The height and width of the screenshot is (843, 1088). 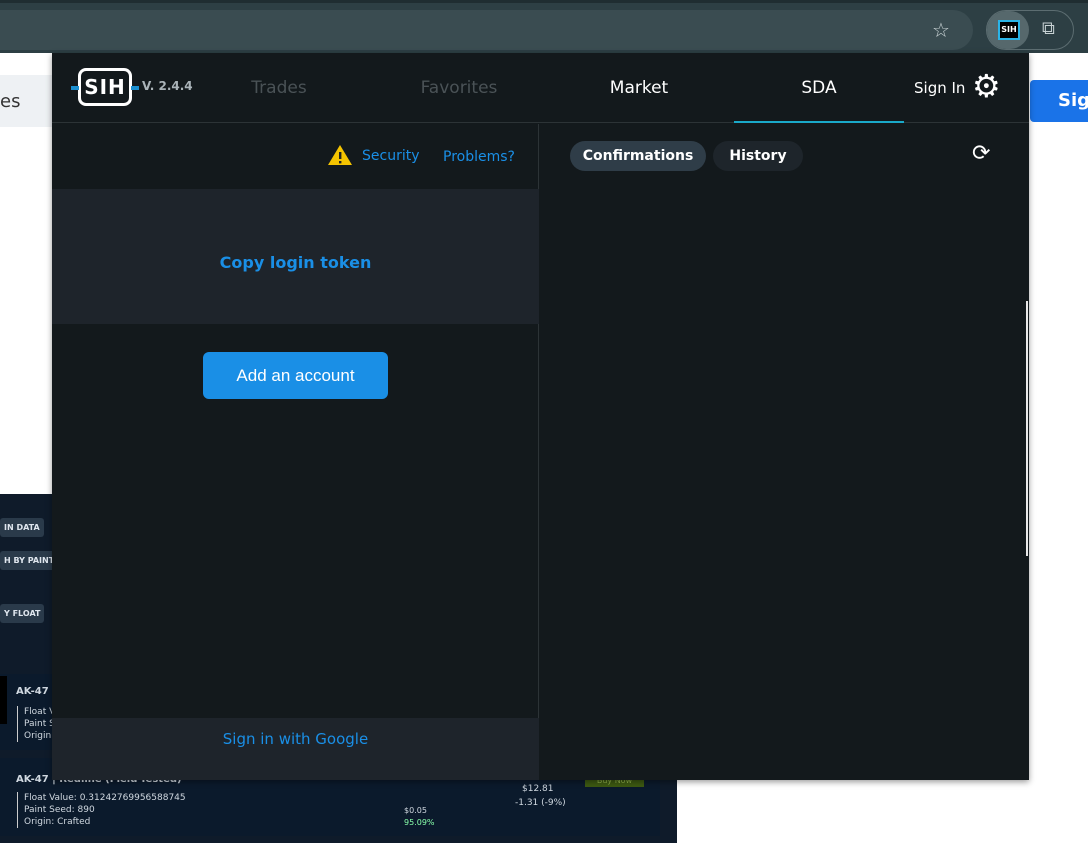 I want to click on float-value: Float Value: 0.31242769956588745, so click(x=105, y=798).